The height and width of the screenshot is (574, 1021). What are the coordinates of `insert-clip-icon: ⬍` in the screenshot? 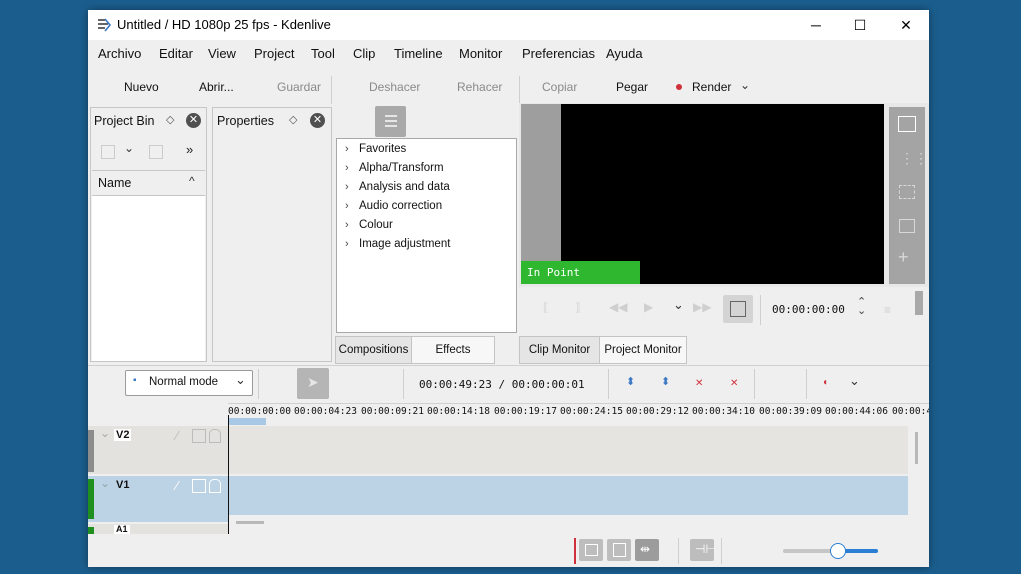 It's located at (630, 381).